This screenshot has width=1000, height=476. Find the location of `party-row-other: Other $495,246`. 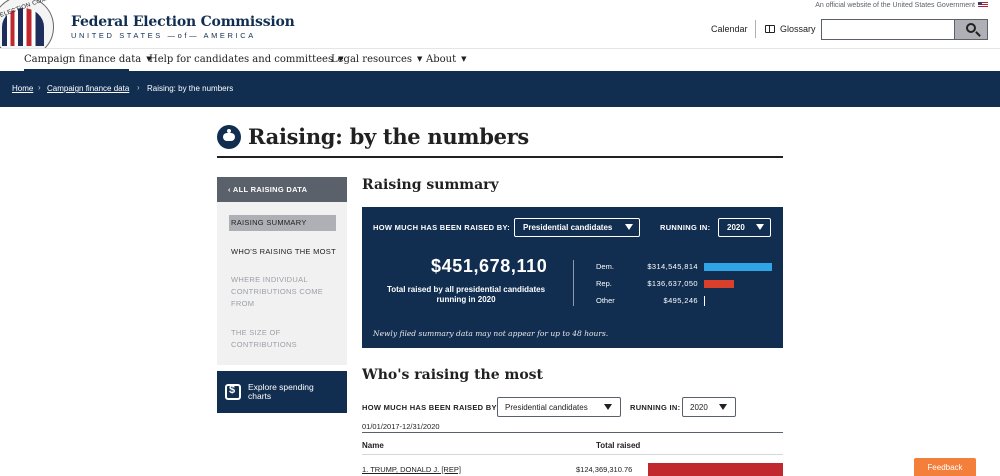

party-row-other: Other $495,246 is located at coordinates (686, 302).